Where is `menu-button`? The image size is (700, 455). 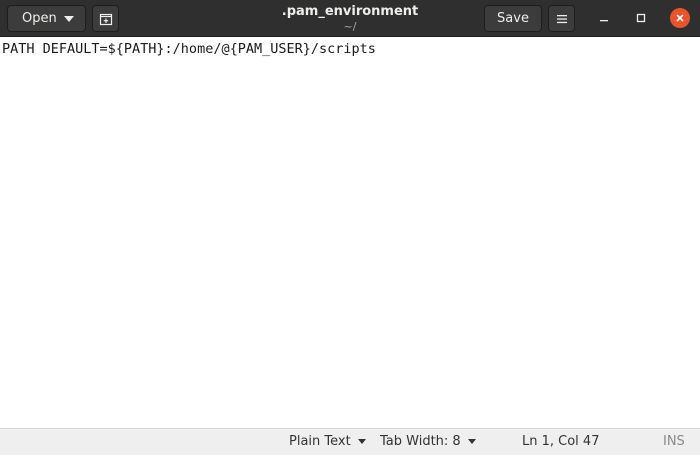 menu-button is located at coordinates (561, 18).